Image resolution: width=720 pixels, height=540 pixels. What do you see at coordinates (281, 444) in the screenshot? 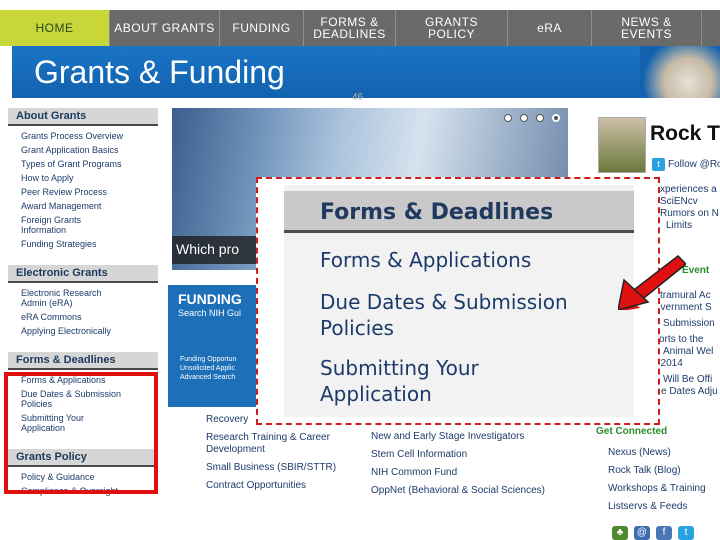
I see `list-item: Research Training & Career Development` at bounding box center [281, 444].